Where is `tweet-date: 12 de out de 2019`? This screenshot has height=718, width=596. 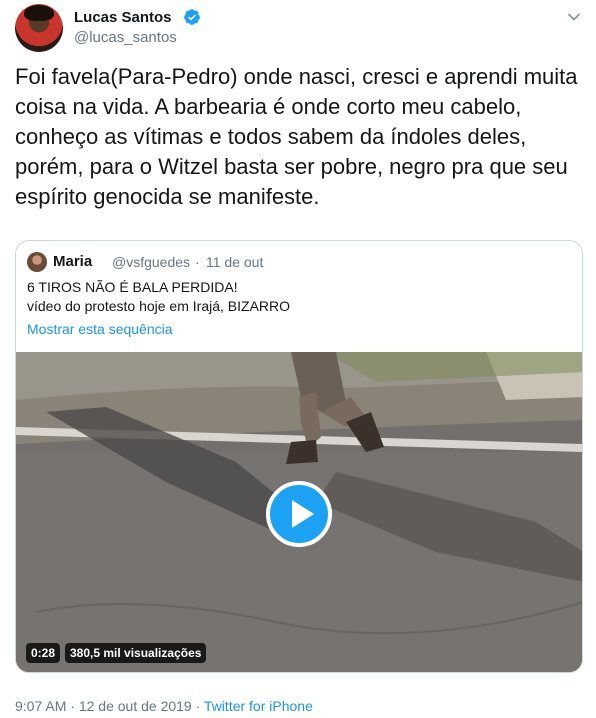 tweet-date: 12 de out de 2019 is located at coordinates (135, 706).